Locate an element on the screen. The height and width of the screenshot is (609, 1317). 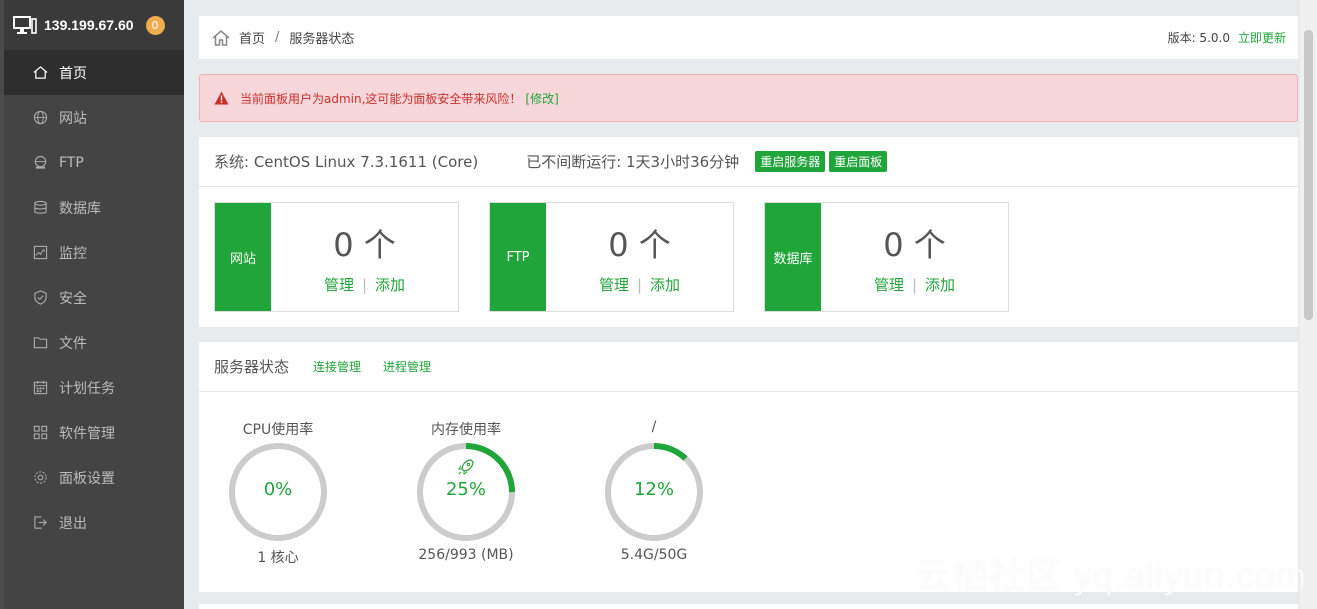
gauge-detail: 256/993 (MB) is located at coordinates (466, 555).